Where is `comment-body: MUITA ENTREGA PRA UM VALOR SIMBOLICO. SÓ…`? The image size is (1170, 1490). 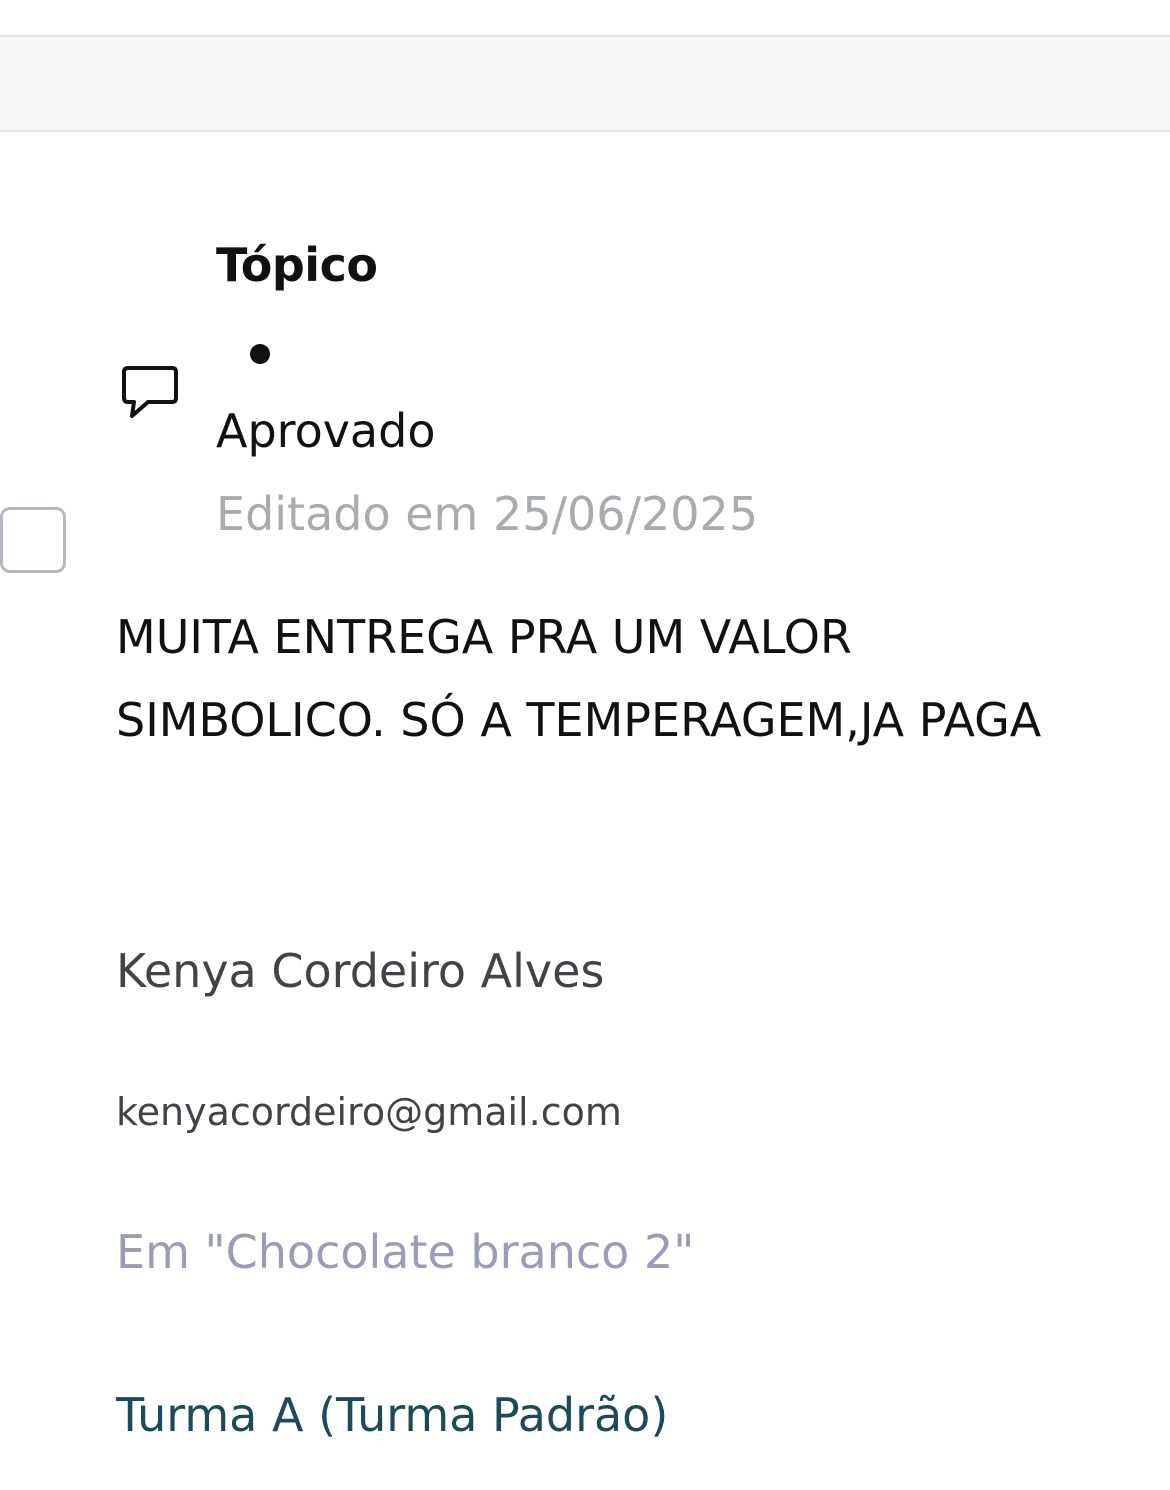
comment-body: MUITA ENTREGA PRA UM VALOR SIMBOLICO. SÓ… is located at coordinates (579, 678).